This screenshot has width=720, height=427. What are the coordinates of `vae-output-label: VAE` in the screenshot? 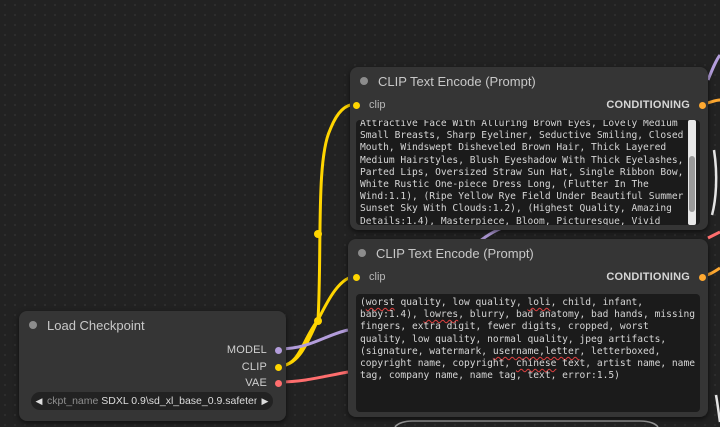 It's located at (256, 383).